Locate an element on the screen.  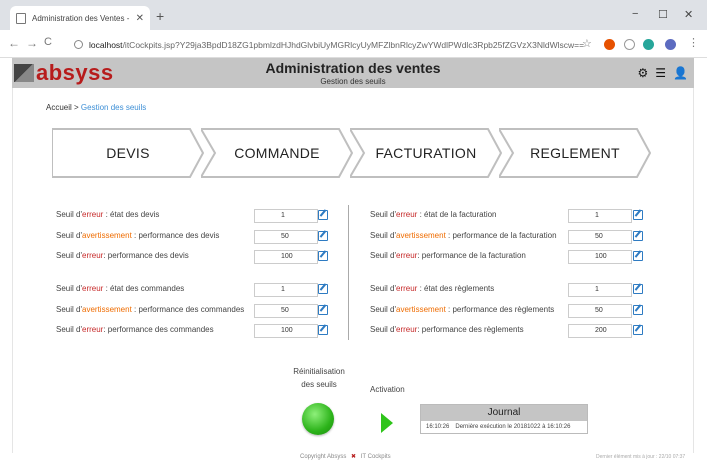
threshold-row: Seuil d'erreur : état des règlements 1 is located at coordinates (508, 290).